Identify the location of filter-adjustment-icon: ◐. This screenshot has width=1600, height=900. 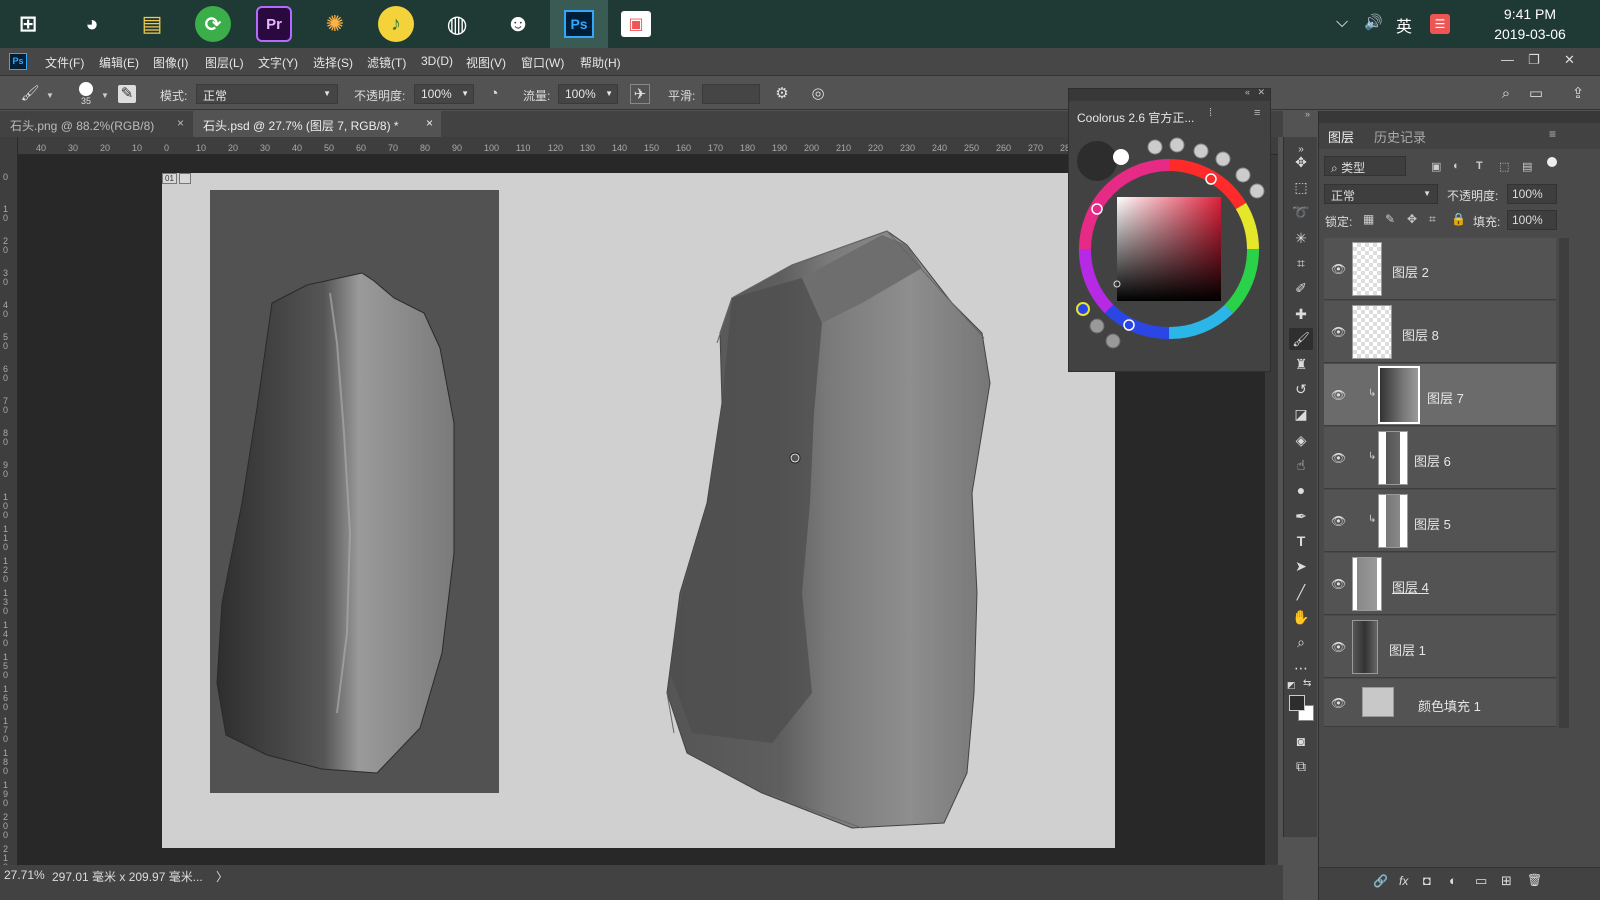
(1456, 166).